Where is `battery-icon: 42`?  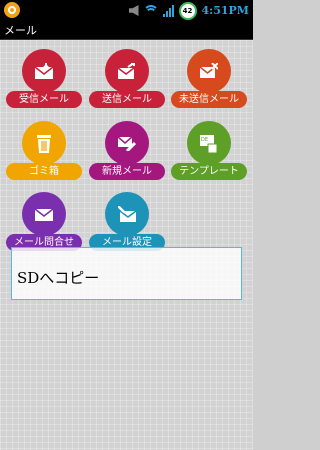
battery-icon: 42 is located at coordinates (187, 10).